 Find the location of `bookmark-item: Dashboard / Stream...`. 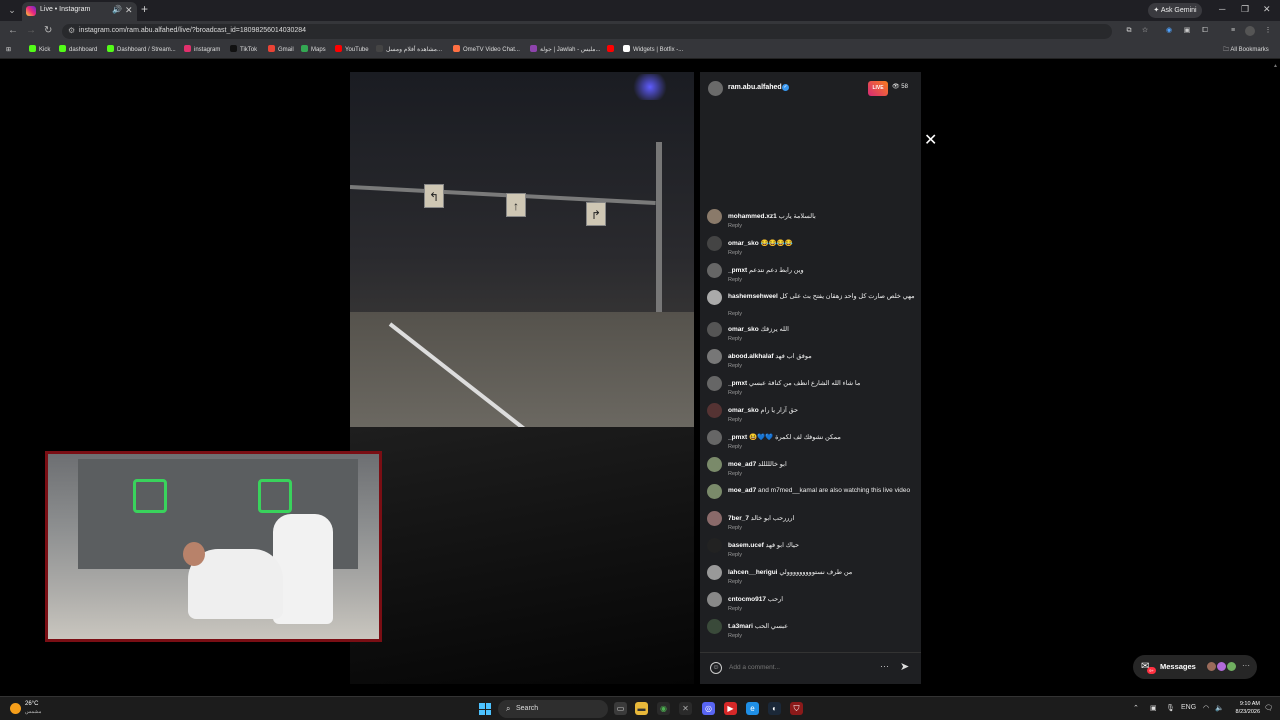

bookmark-item: Dashboard / Stream... is located at coordinates (141, 50).